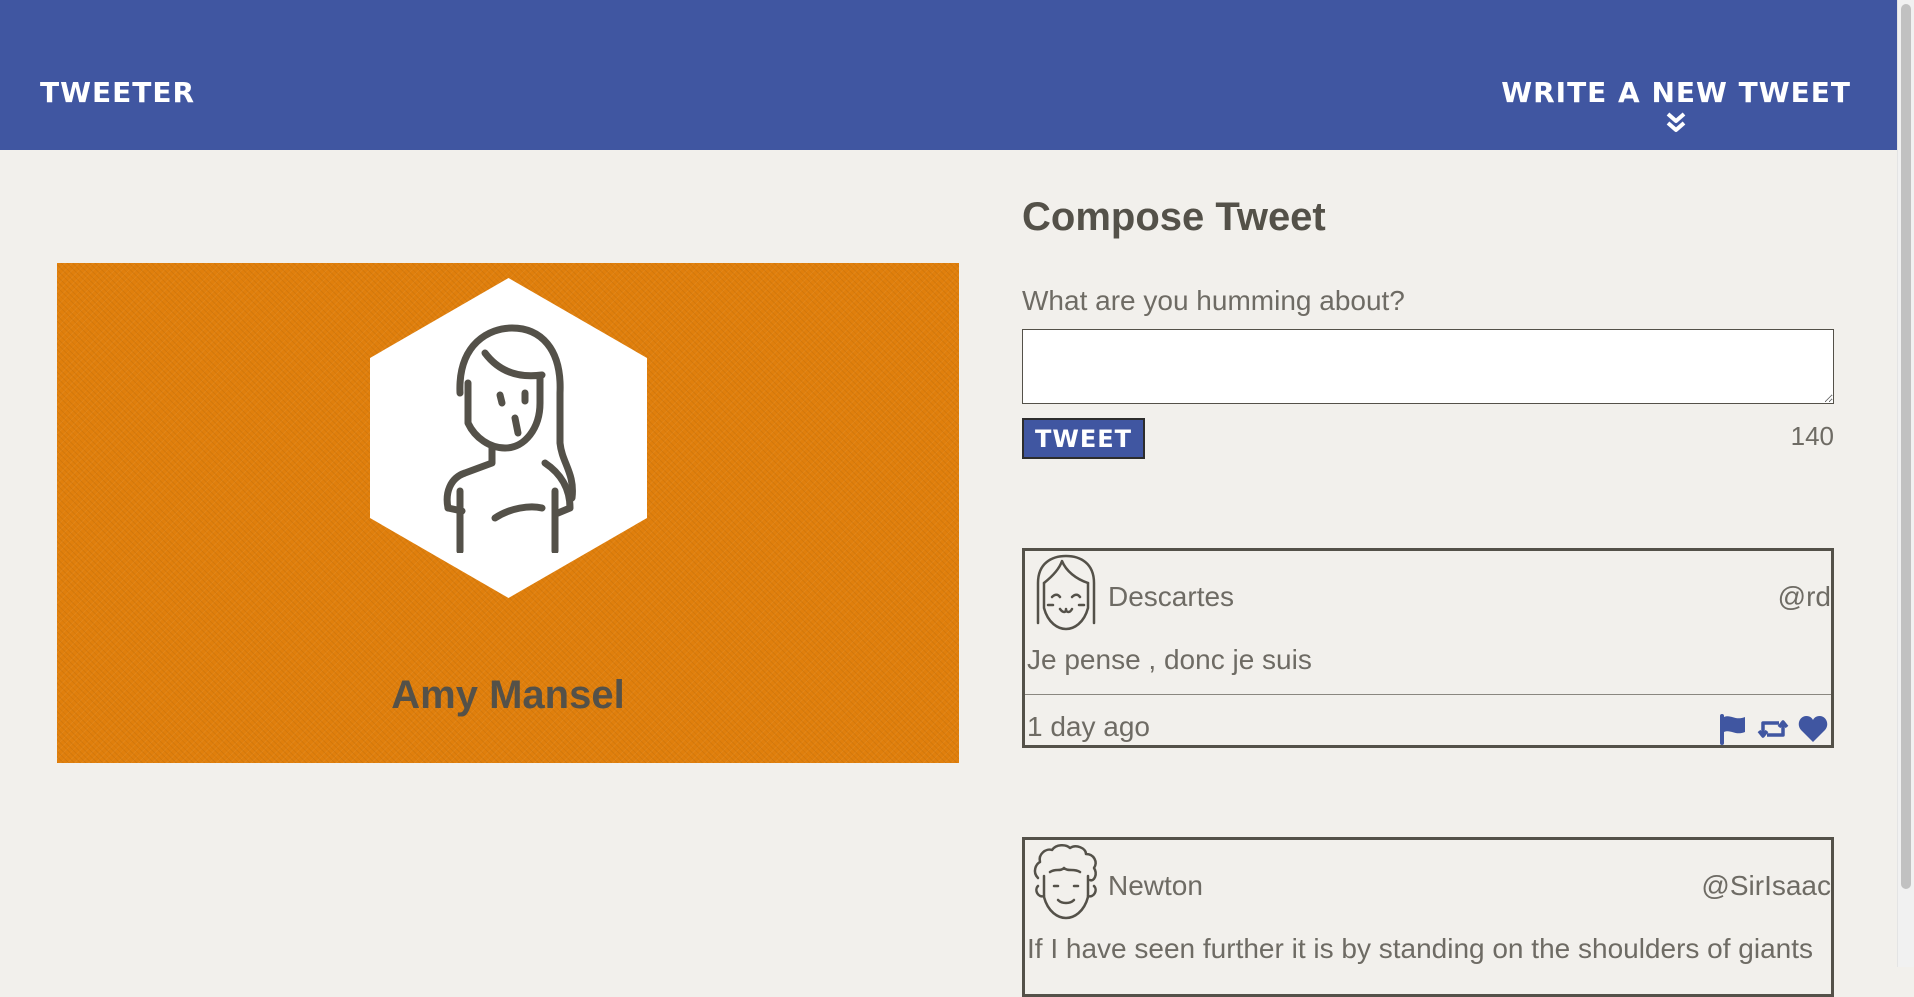  Describe the element at coordinates (1169, 659) in the screenshot. I see `tweet-text: Je pense , donc je suis` at that location.